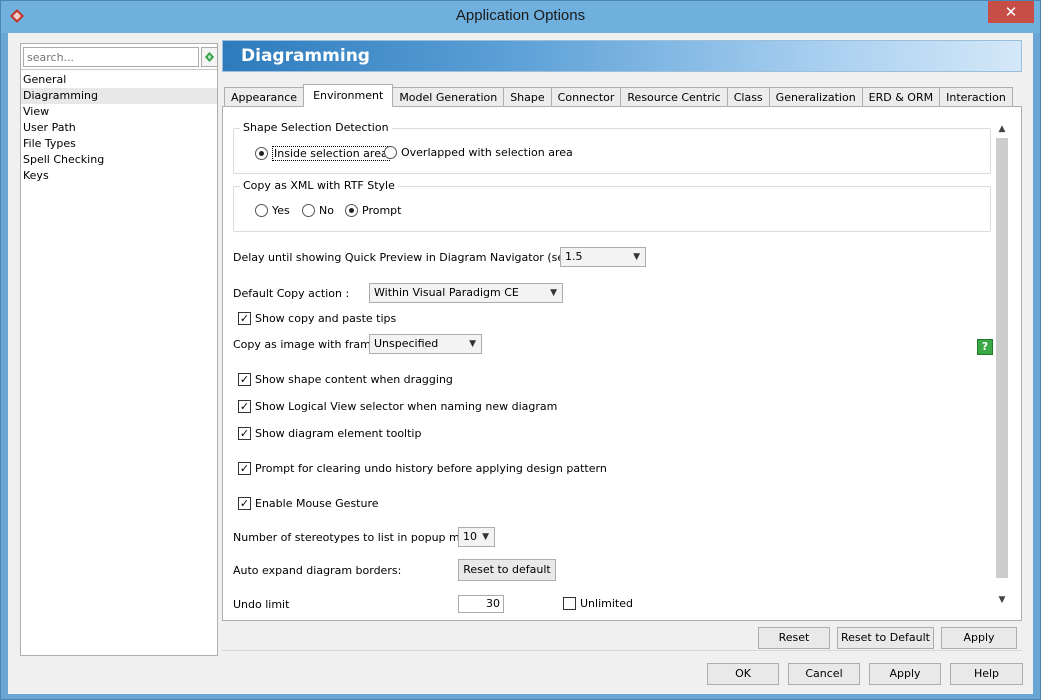 The width and height of the screenshot is (1041, 700). I want to click on unlimited-checkbox-box, so click(569, 603).